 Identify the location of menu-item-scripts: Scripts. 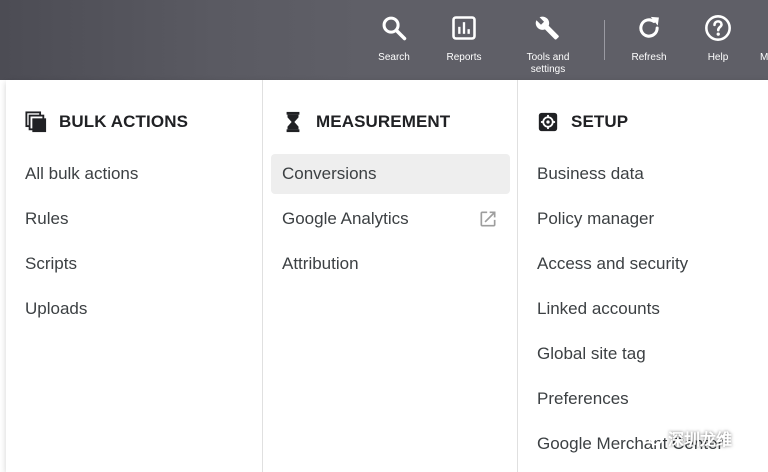
(133, 264).